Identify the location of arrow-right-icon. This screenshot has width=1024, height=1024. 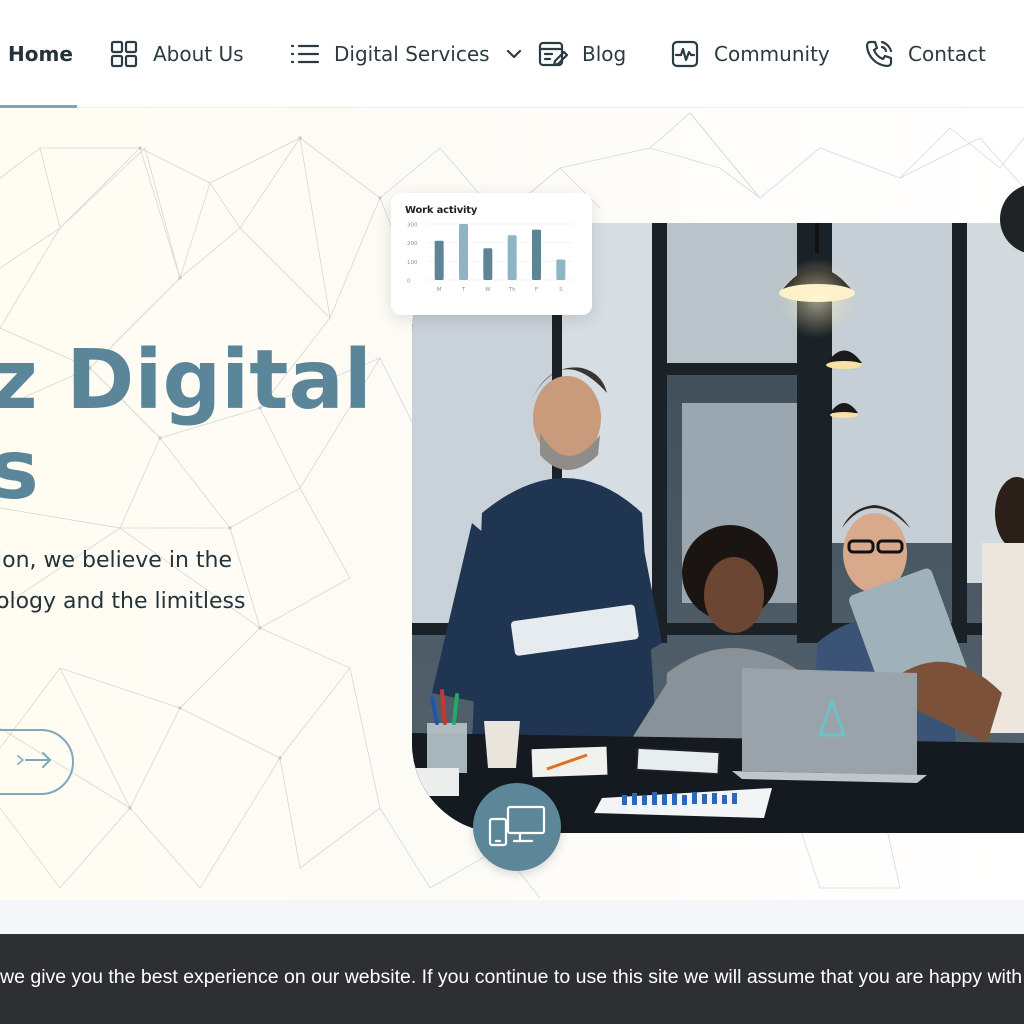
(35, 762).